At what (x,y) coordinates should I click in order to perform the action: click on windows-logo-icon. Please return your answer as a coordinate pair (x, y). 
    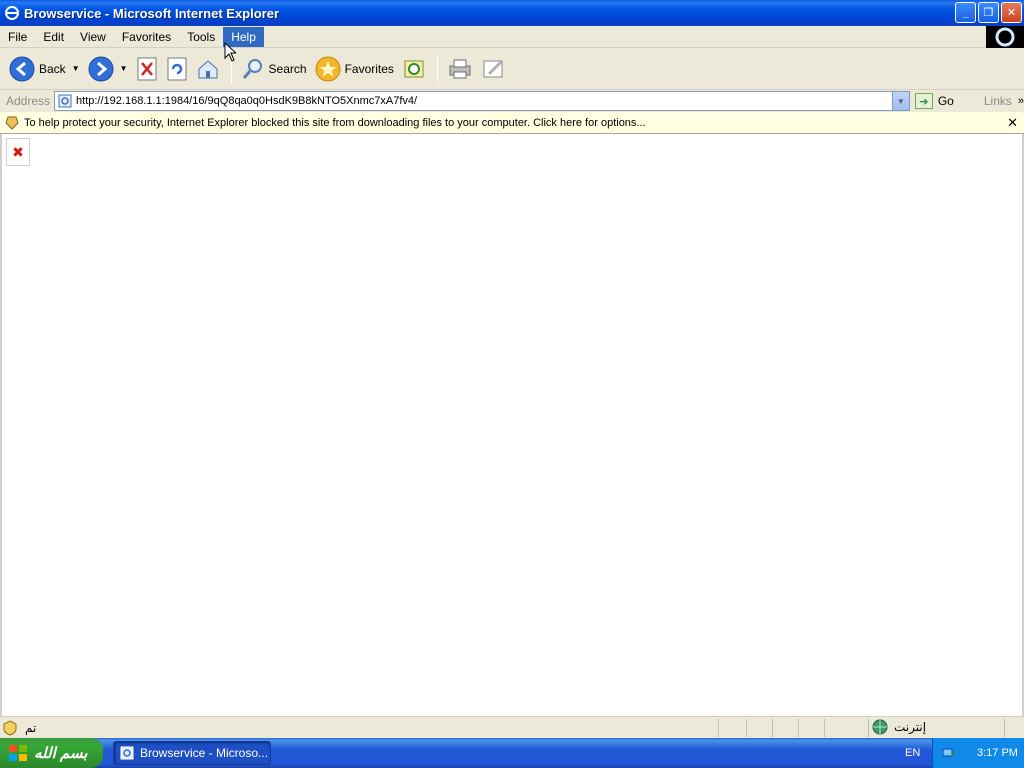
    Looking at the image, I should click on (18, 753).